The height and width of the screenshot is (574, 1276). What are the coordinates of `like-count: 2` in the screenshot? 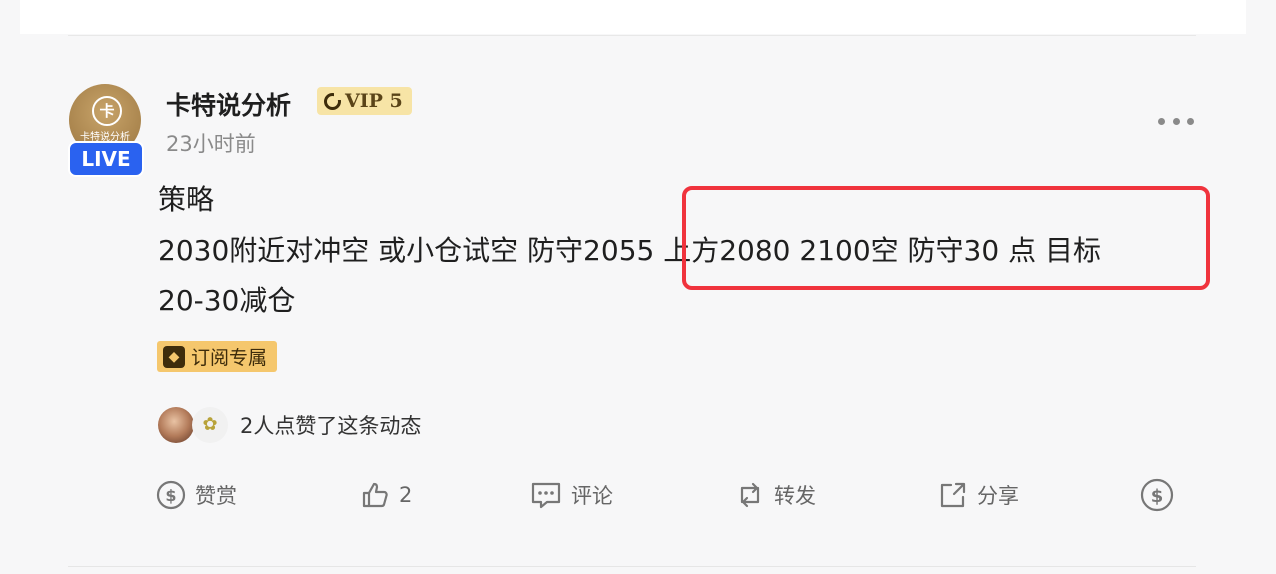 It's located at (406, 495).